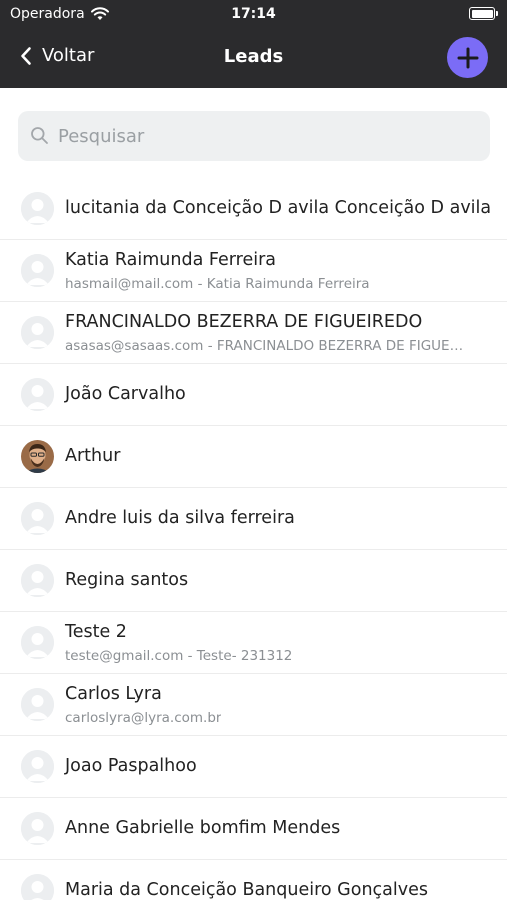 This screenshot has height=900, width=507. I want to click on search-icon, so click(39, 135).